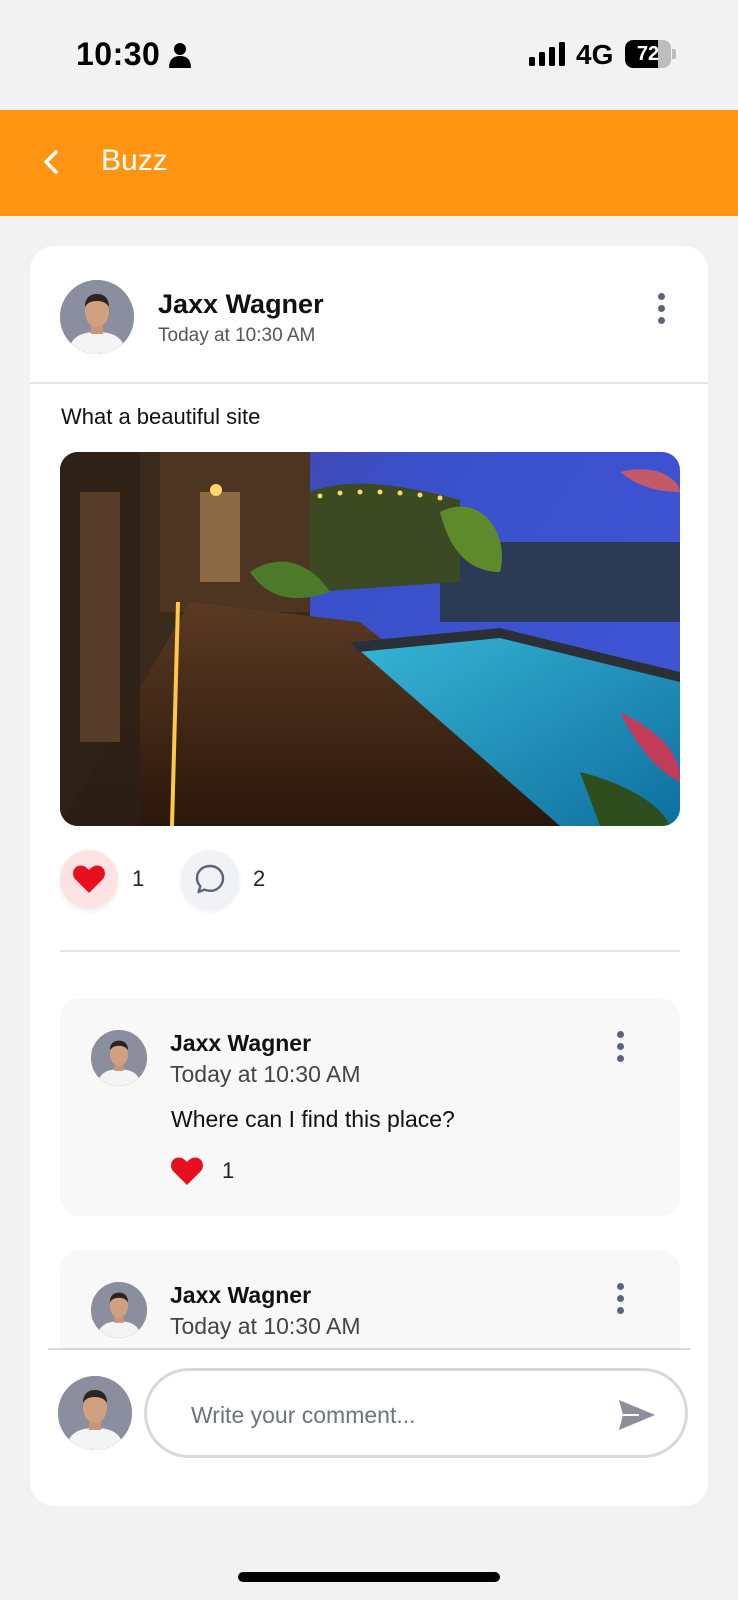 Image resolution: width=738 pixels, height=1600 pixels. I want to click on post-text: What a beautiful site, so click(161, 416).